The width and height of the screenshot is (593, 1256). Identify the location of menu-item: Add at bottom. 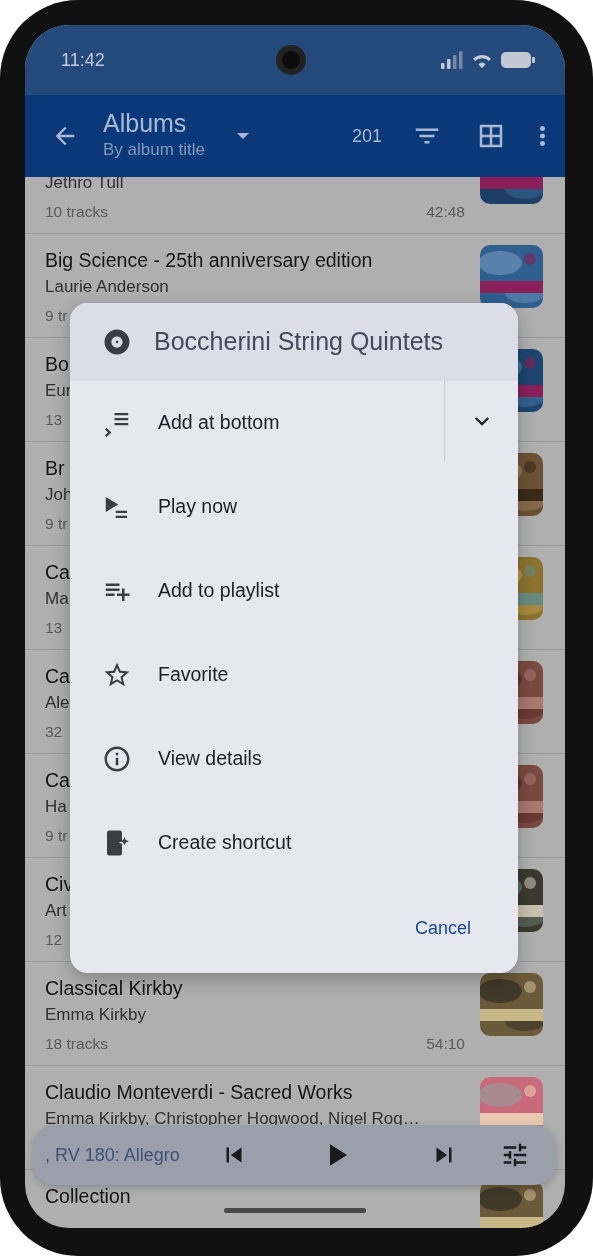
(257, 423).